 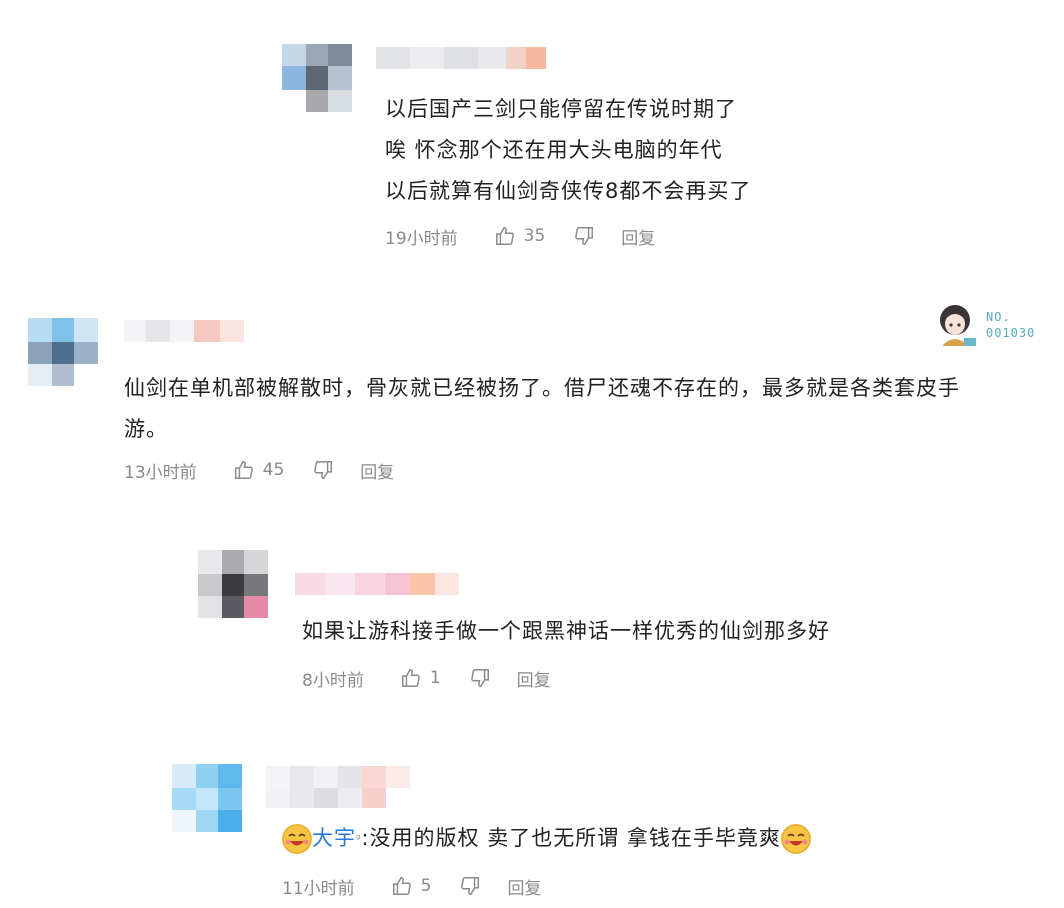 I want to click on comment-line: 以后国产三剑只能停留在传说时期了, so click(x=561, y=109).